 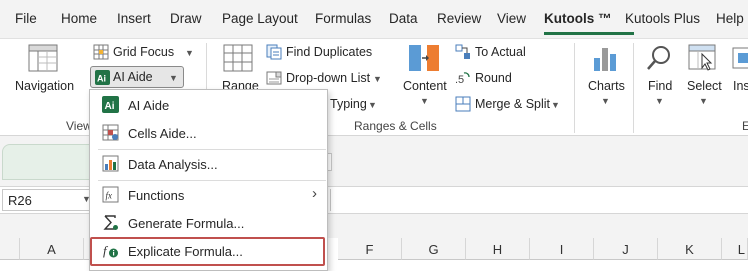 What do you see at coordinates (605, 59) in the screenshot?
I see `charts-icon` at bounding box center [605, 59].